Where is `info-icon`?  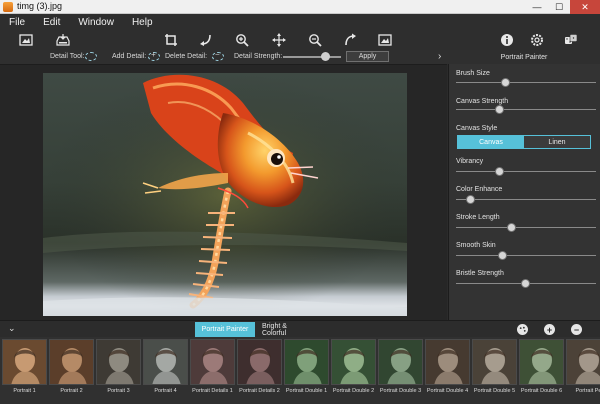
info-icon is located at coordinates (507, 40).